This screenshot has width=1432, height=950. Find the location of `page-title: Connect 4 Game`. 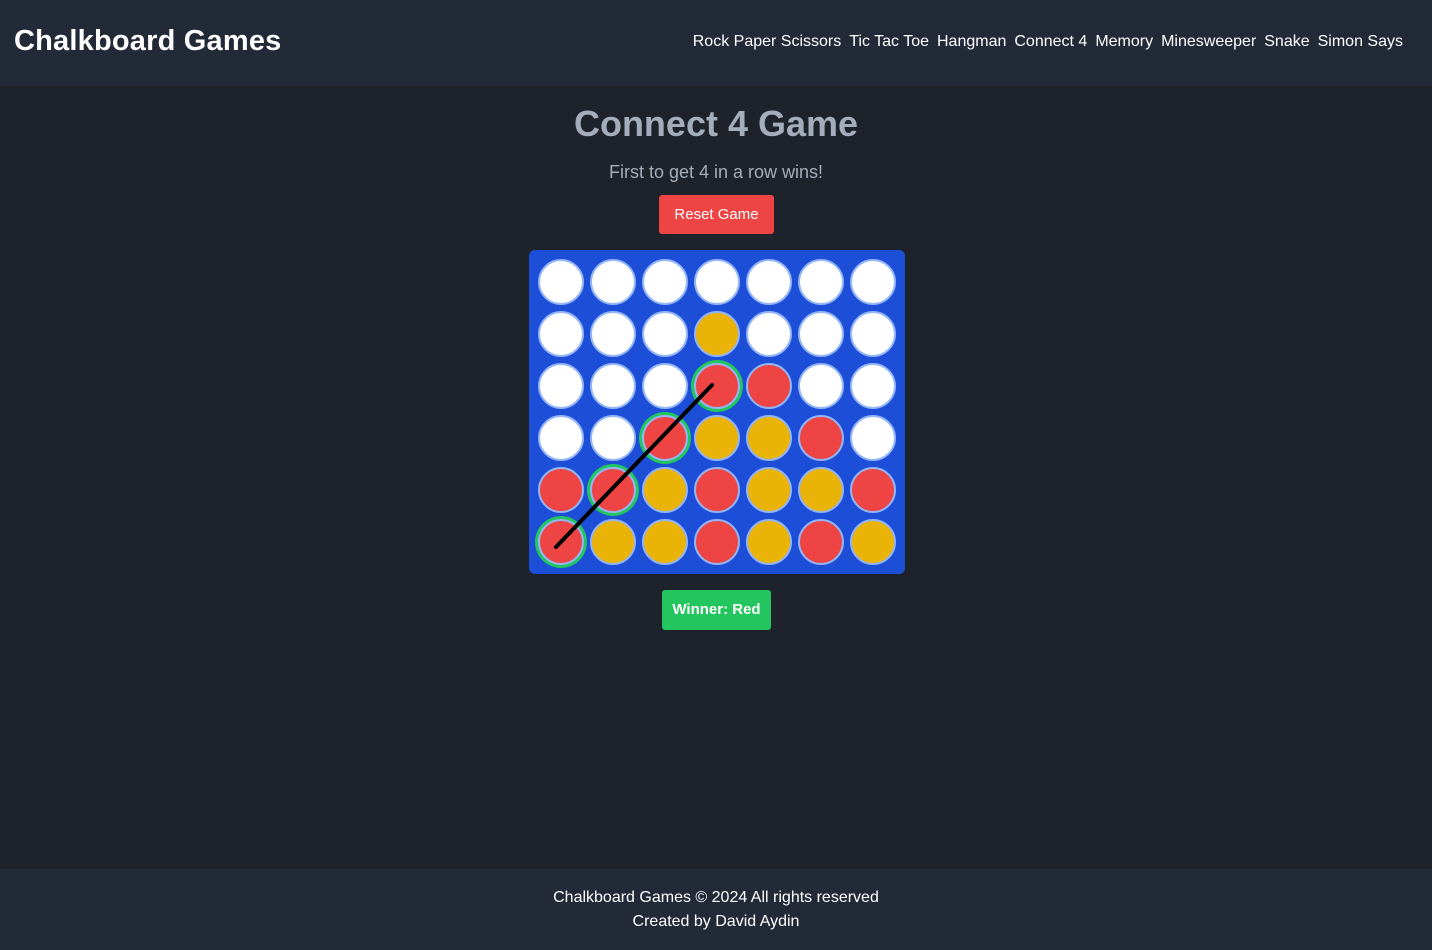

page-title: Connect 4 Game is located at coordinates (716, 123).